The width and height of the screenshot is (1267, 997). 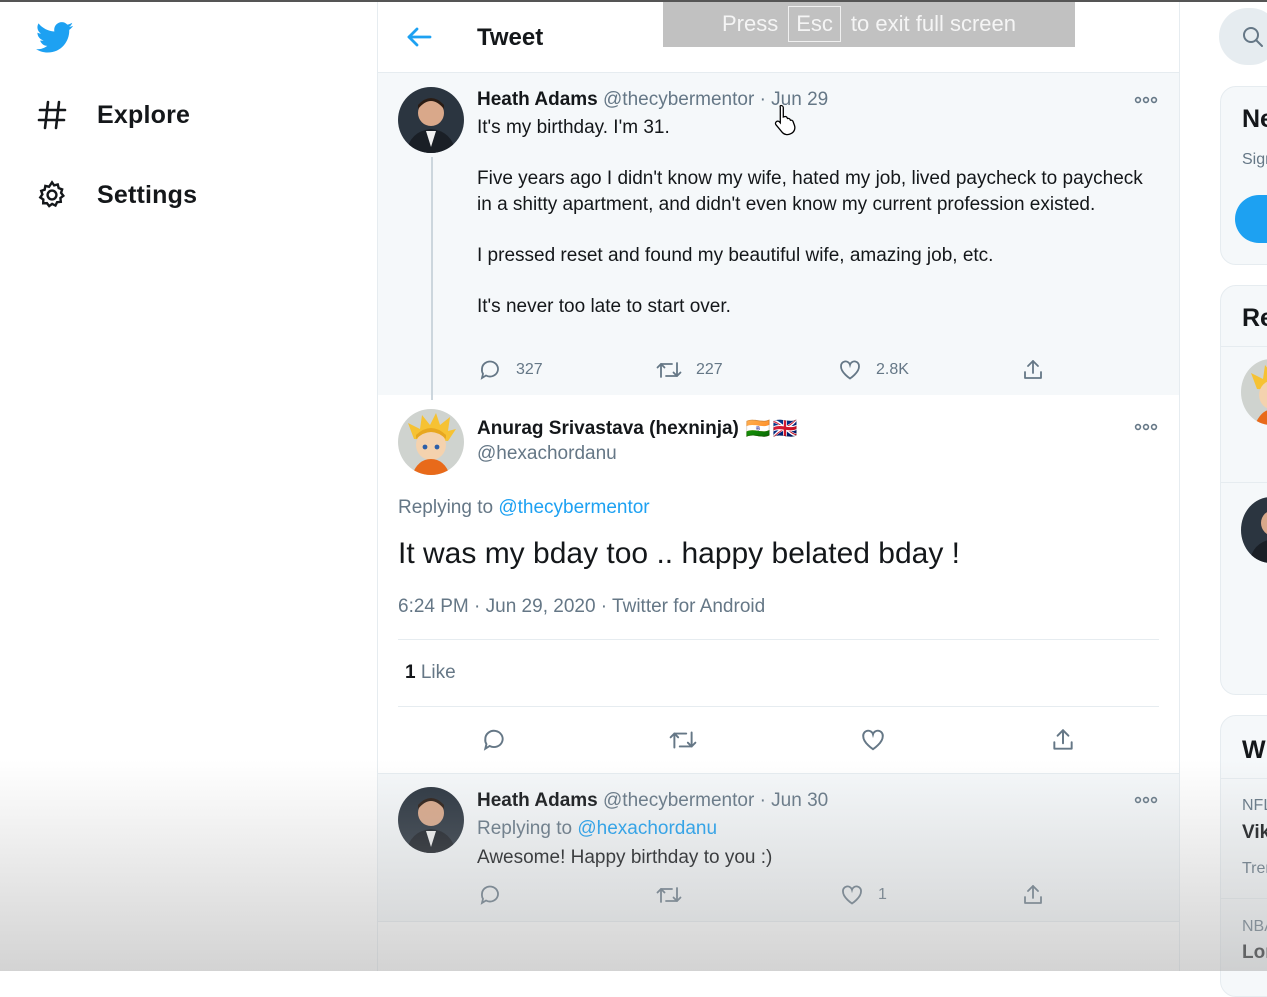 I want to click on likes-count: 1, so click(x=410, y=672).